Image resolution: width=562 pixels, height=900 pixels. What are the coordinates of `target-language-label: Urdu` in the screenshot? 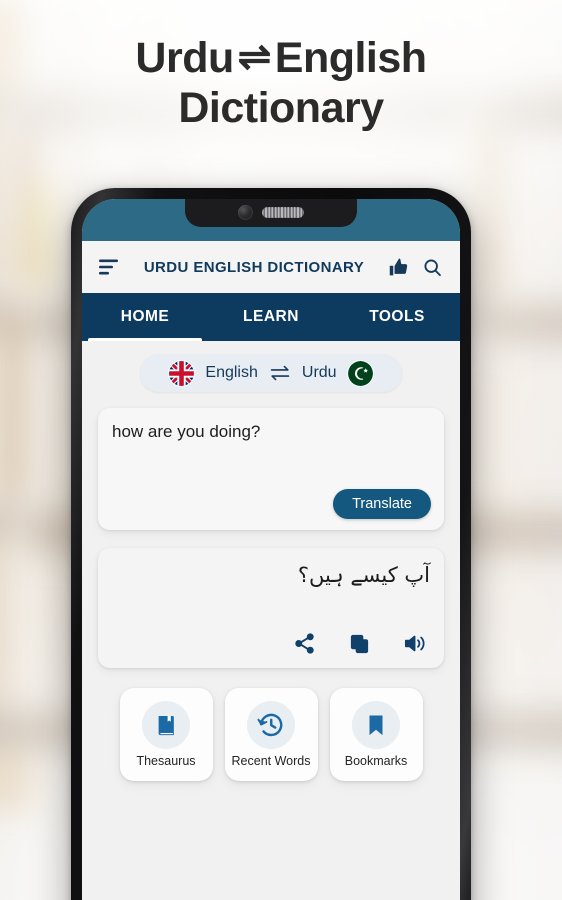 It's located at (319, 373).